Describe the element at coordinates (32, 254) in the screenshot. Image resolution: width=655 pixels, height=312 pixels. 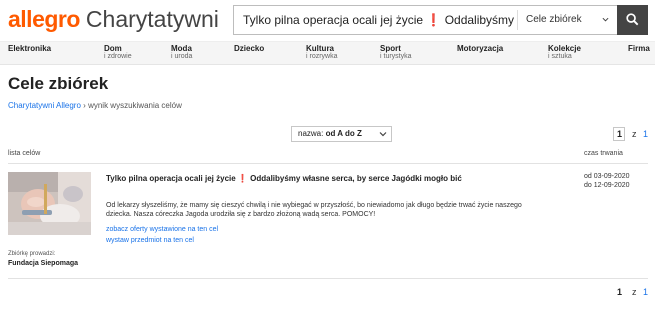
I see `organizer-label: Zbiórkę prowadzi:` at that location.